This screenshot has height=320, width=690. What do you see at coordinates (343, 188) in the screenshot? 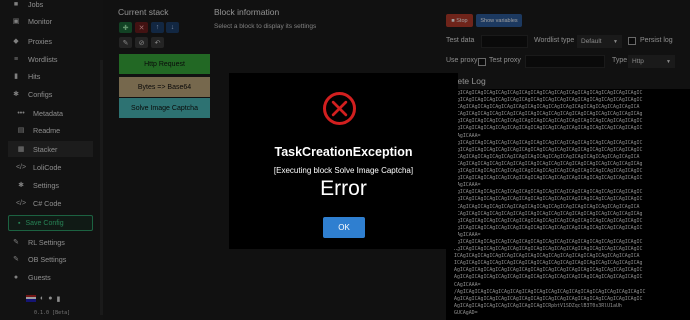
I see `error-message: Error` at bounding box center [343, 188].